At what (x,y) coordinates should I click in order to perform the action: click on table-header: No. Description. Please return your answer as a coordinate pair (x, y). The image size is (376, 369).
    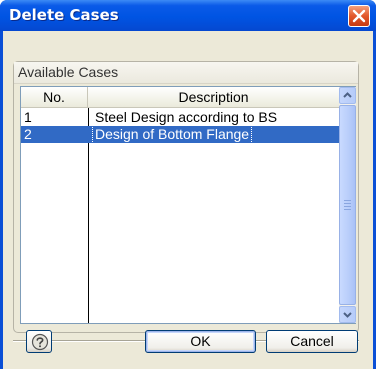
    Looking at the image, I should click on (180, 97).